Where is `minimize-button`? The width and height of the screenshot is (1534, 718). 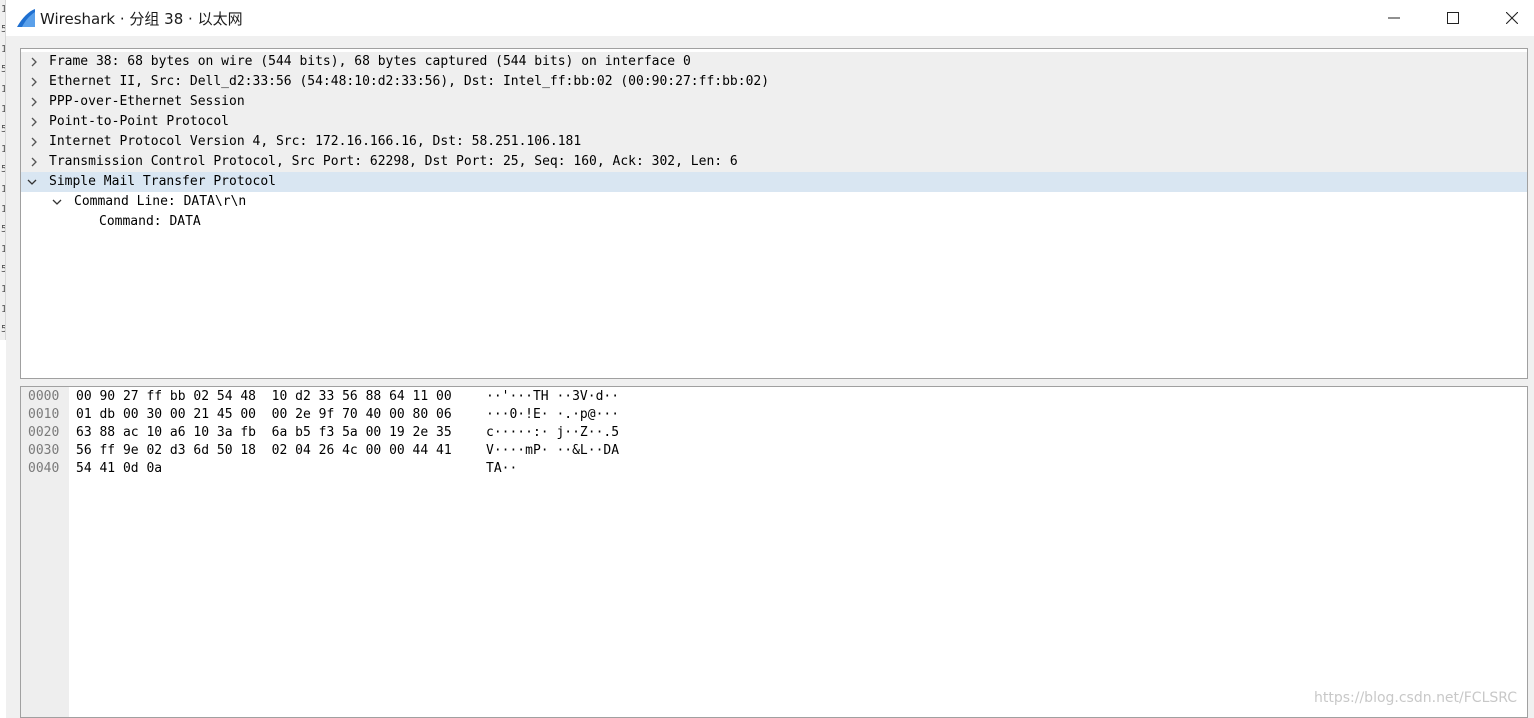
minimize-button is located at coordinates (1394, 18).